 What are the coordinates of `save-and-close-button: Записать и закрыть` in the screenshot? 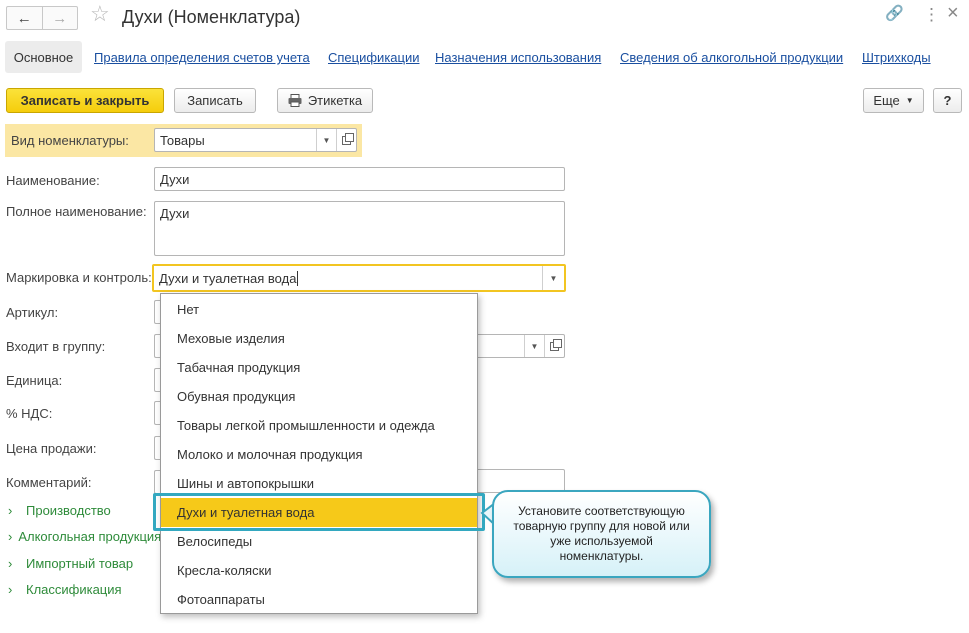 It's located at (85, 100).